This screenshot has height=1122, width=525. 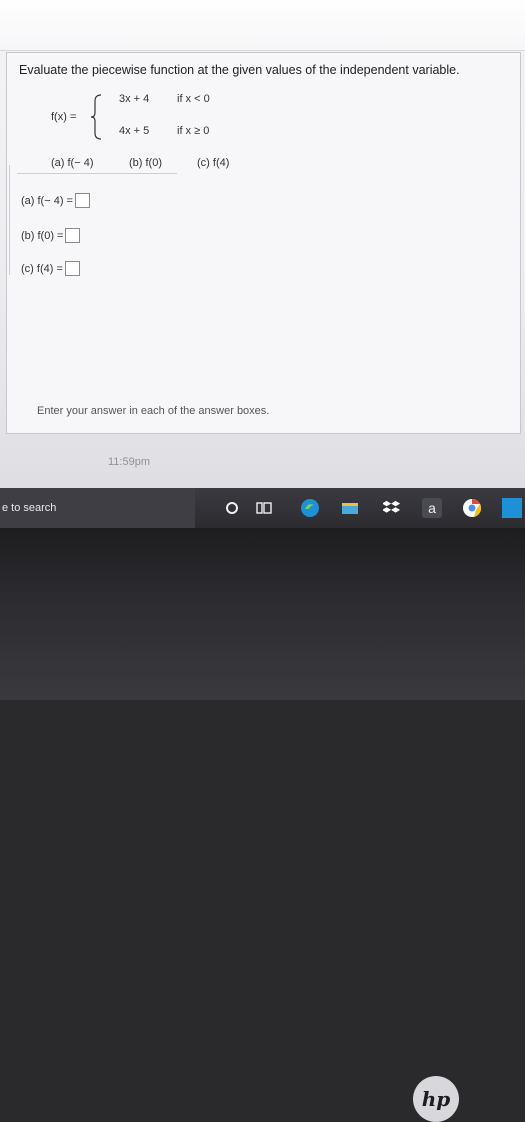 I want to click on answer-label-a: (a) f(− 4) =, so click(x=47, y=200).